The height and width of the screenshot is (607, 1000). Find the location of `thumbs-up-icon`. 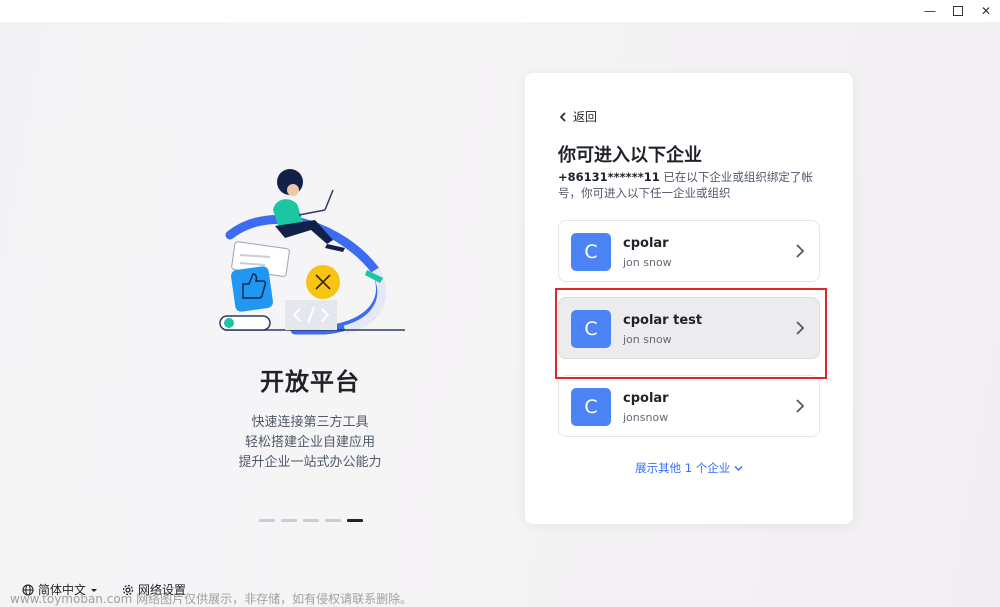

thumbs-up-icon is located at coordinates (252, 289).